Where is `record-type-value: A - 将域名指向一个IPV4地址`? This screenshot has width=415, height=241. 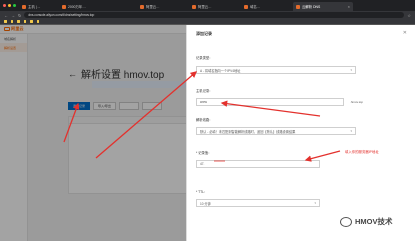 record-type-value: A - 将域名指向一个IPV4地址 is located at coordinates (220, 70).